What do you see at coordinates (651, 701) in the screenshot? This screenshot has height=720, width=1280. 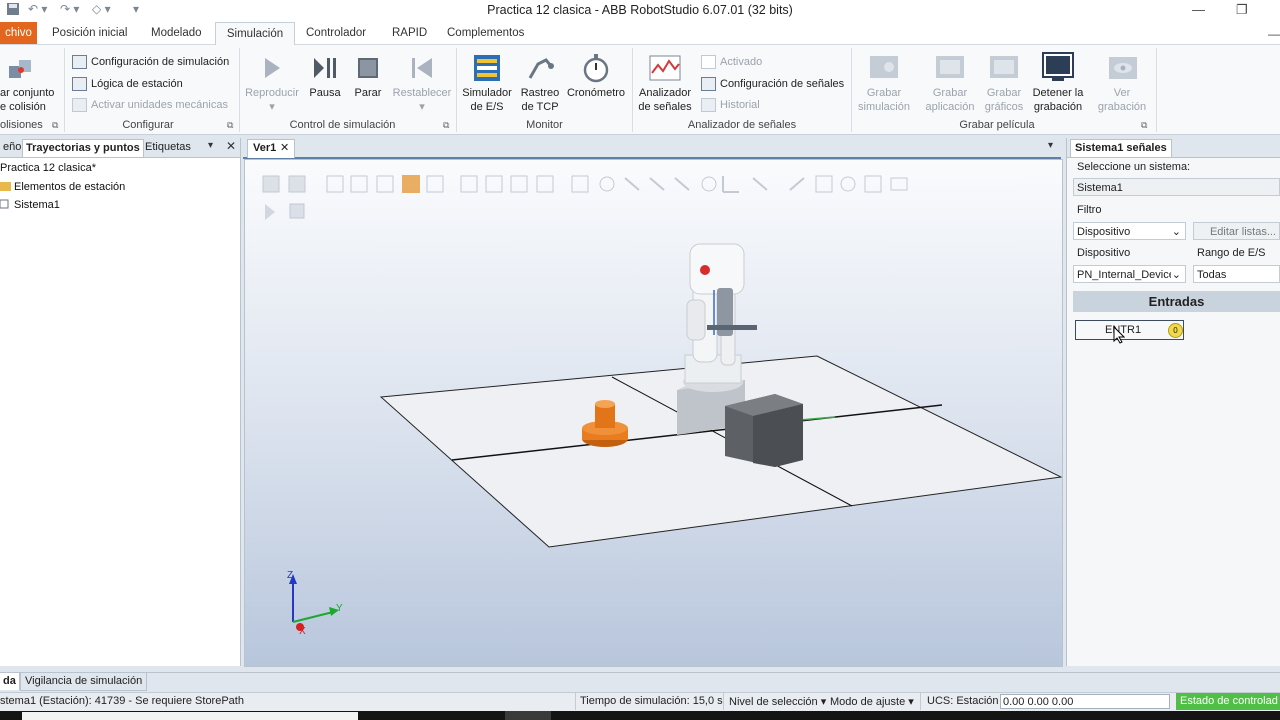 I see `simulation-time: Tiempo de simulación: 15,0 s` at bounding box center [651, 701].